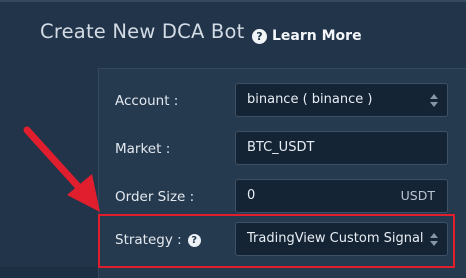  Describe the element at coordinates (142, 31) in the screenshot. I see `page-title: Create New DCA Bot` at that location.